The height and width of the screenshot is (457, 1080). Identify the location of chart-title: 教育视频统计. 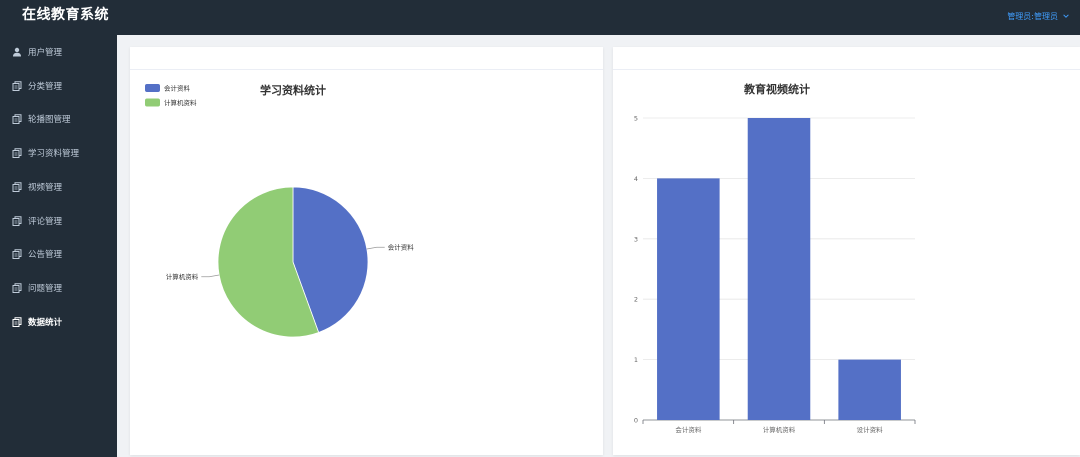
(776, 89).